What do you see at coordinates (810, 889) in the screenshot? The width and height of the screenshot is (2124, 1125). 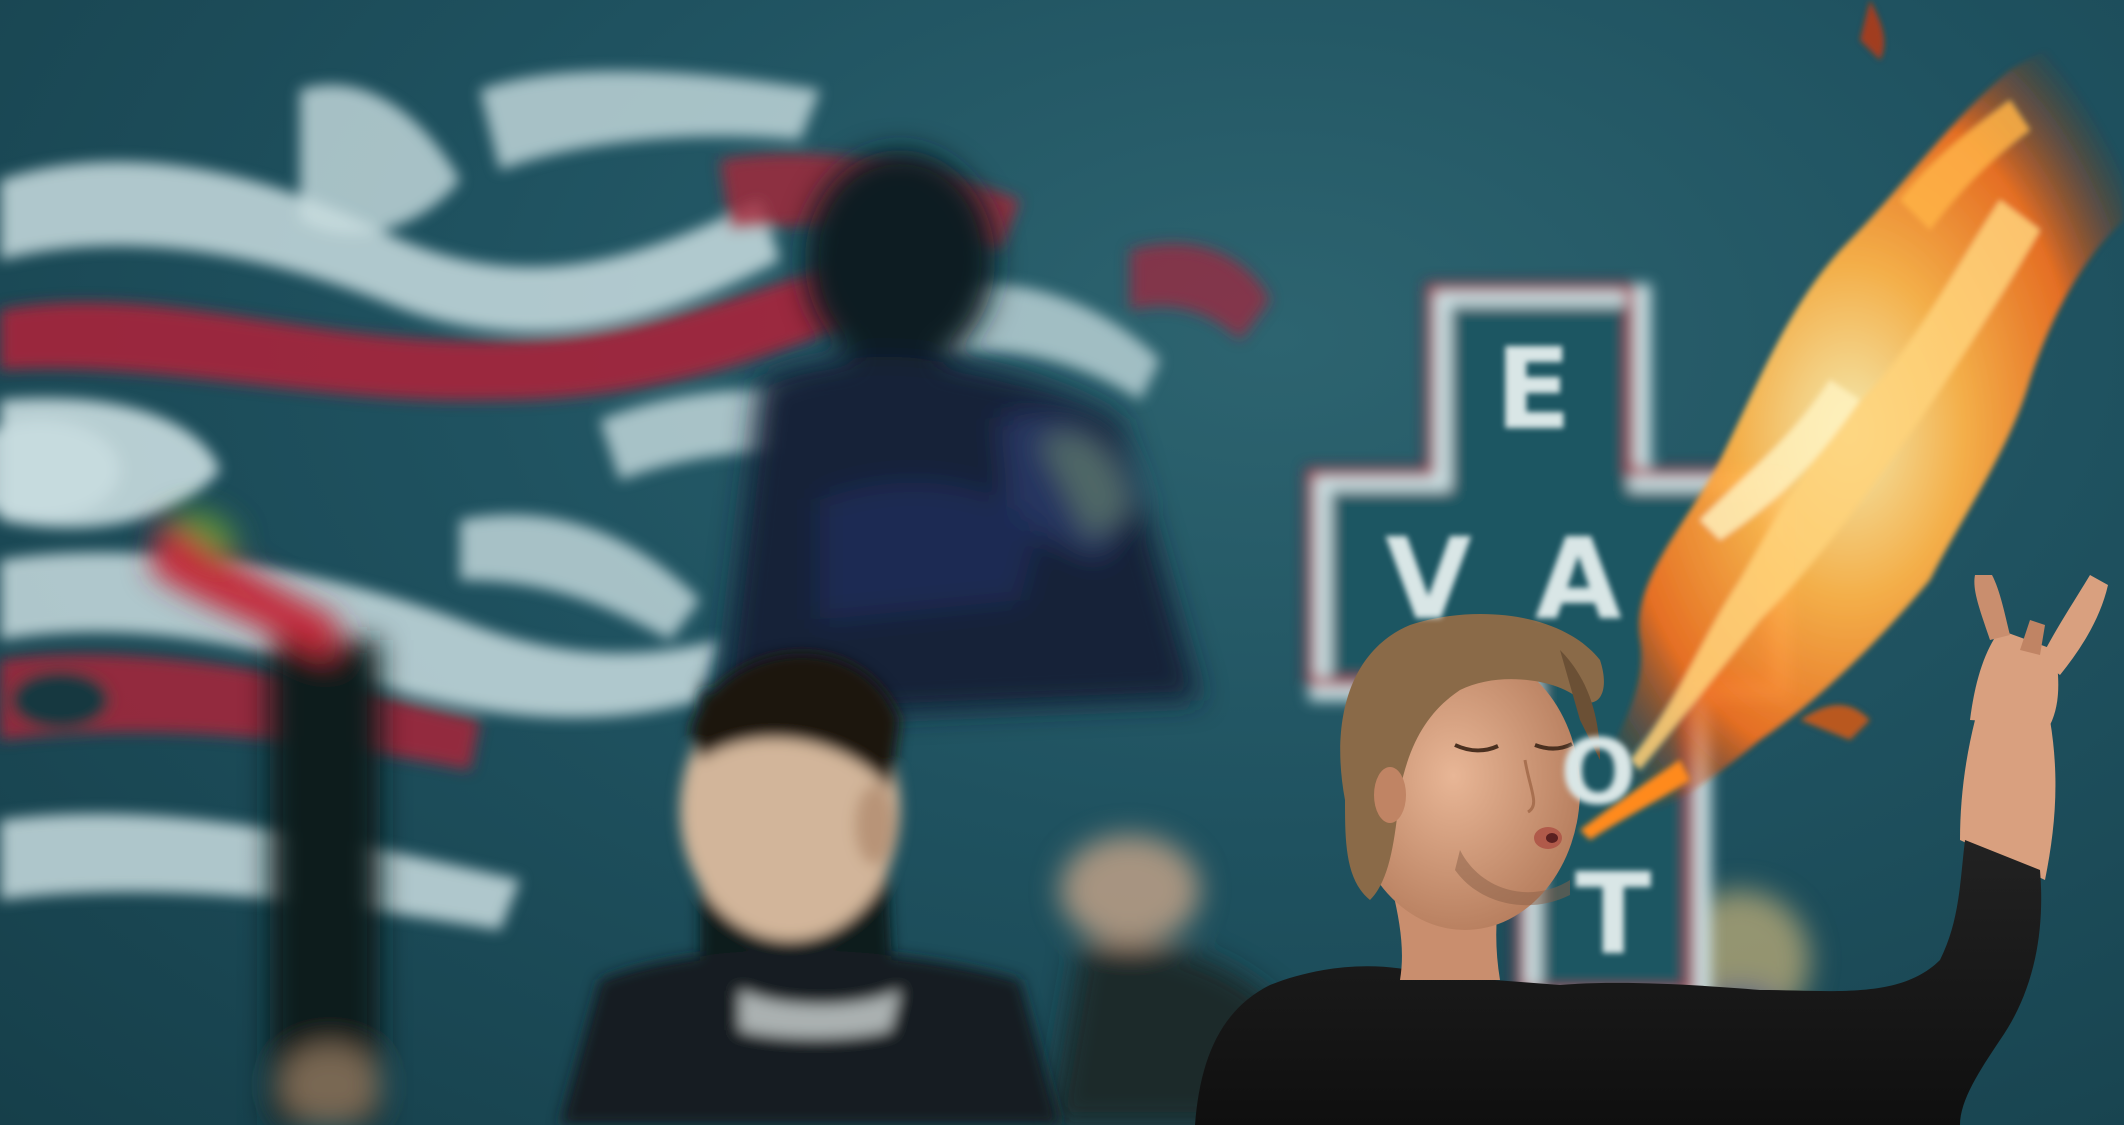 I see `background-person` at bounding box center [810, 889].